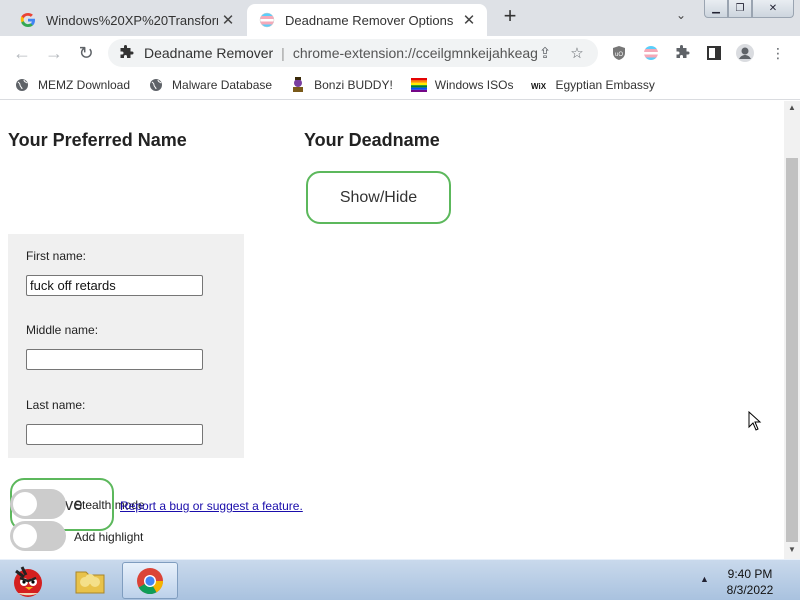 The height and width of the screenshot is (600, 800). I want to click on tray-overflow-icon: ▲, so click(704, 579).